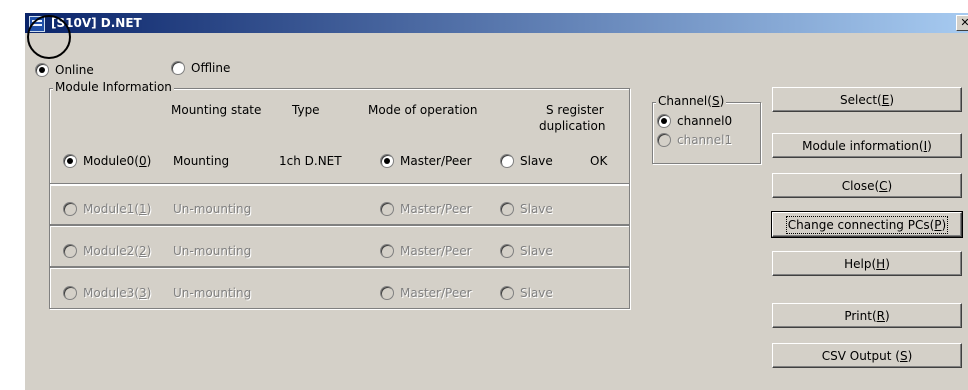 This screenshot has width=968, height=390. What do you see at coordinates (387, 251) in the screenshot?
I see `module2-master-dot` at bounding box center [387, 251].